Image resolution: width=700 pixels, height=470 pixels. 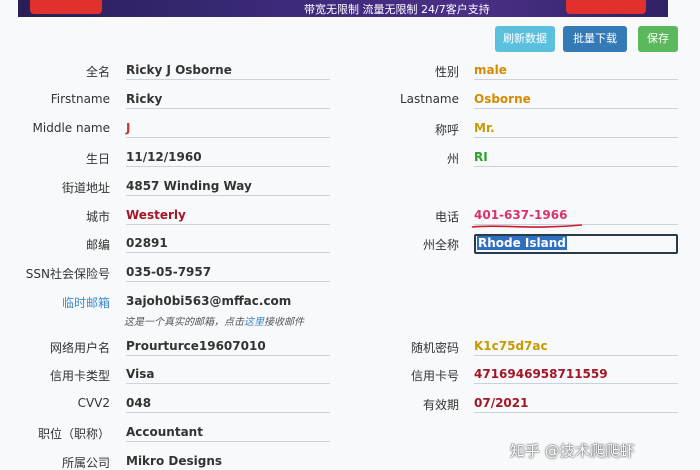 I want to click on label-zip: 邮编, so click(x=97, y=245).